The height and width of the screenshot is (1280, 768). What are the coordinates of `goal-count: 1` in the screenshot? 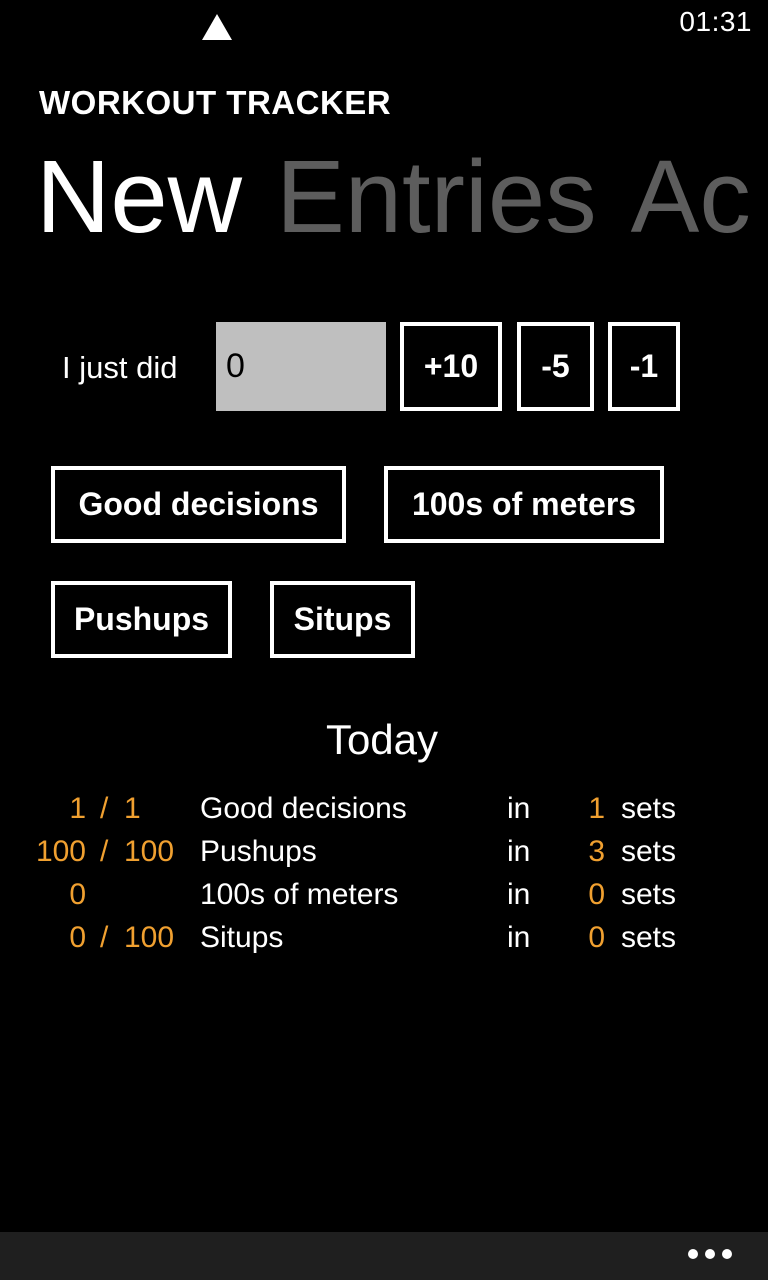 It's located at (132, 808).